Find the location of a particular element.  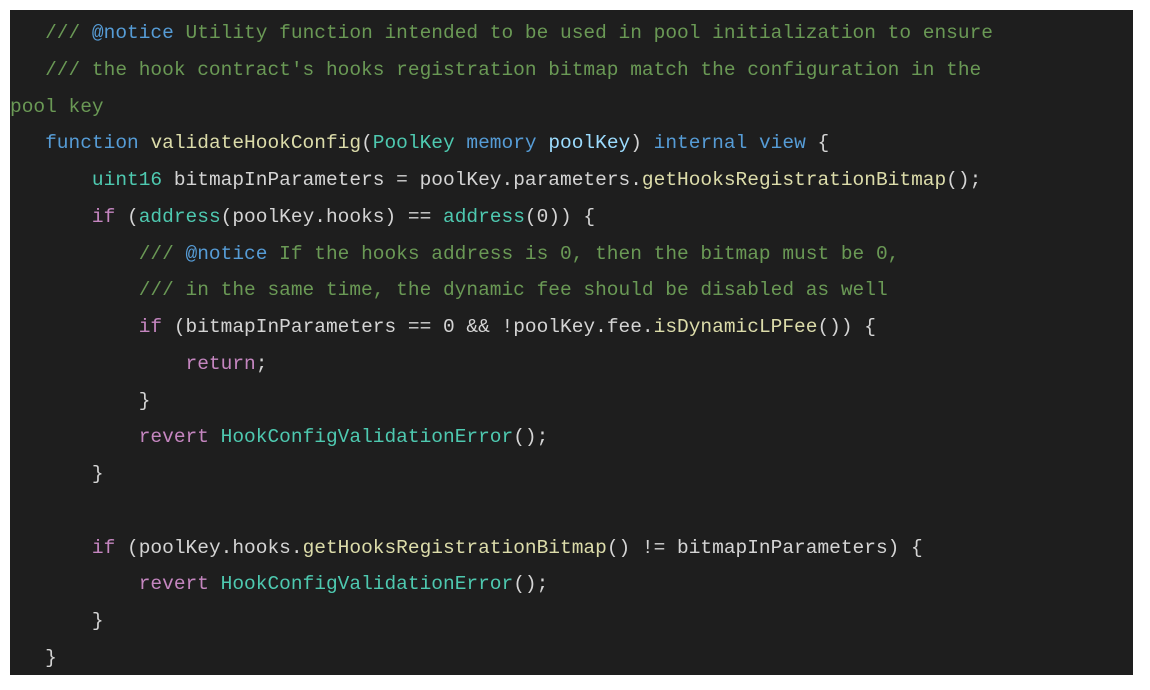

code-token-param: poolKey is located at coordinates (589, 143).